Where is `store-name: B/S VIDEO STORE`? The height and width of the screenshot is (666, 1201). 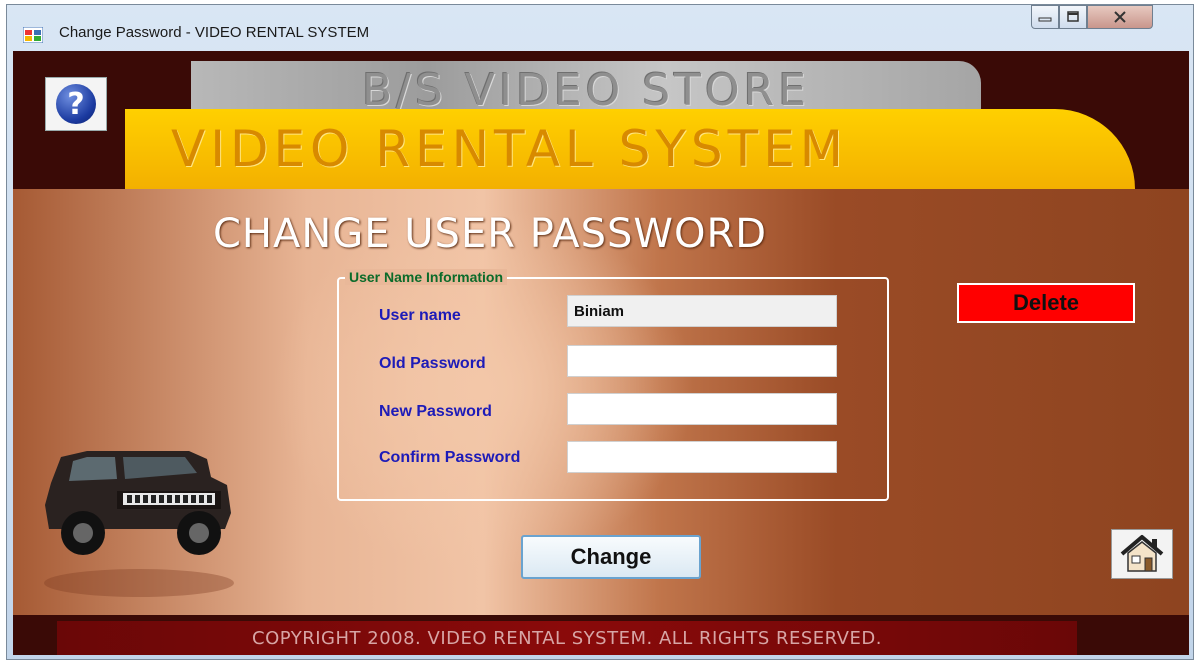 store-name: B/S VIDEO STORE is located at coordinates (586, 90).